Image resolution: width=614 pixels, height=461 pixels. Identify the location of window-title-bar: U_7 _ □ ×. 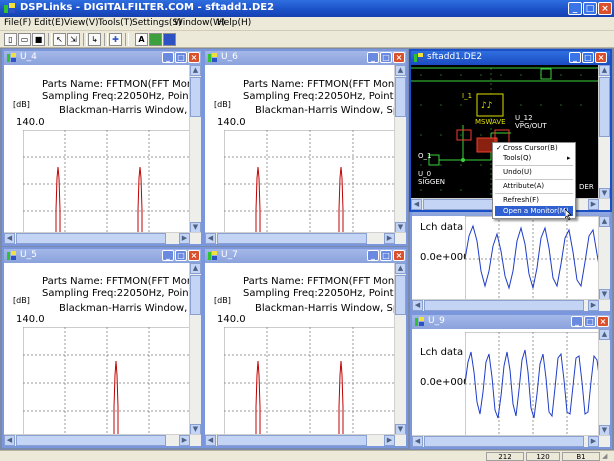
(305, 256).